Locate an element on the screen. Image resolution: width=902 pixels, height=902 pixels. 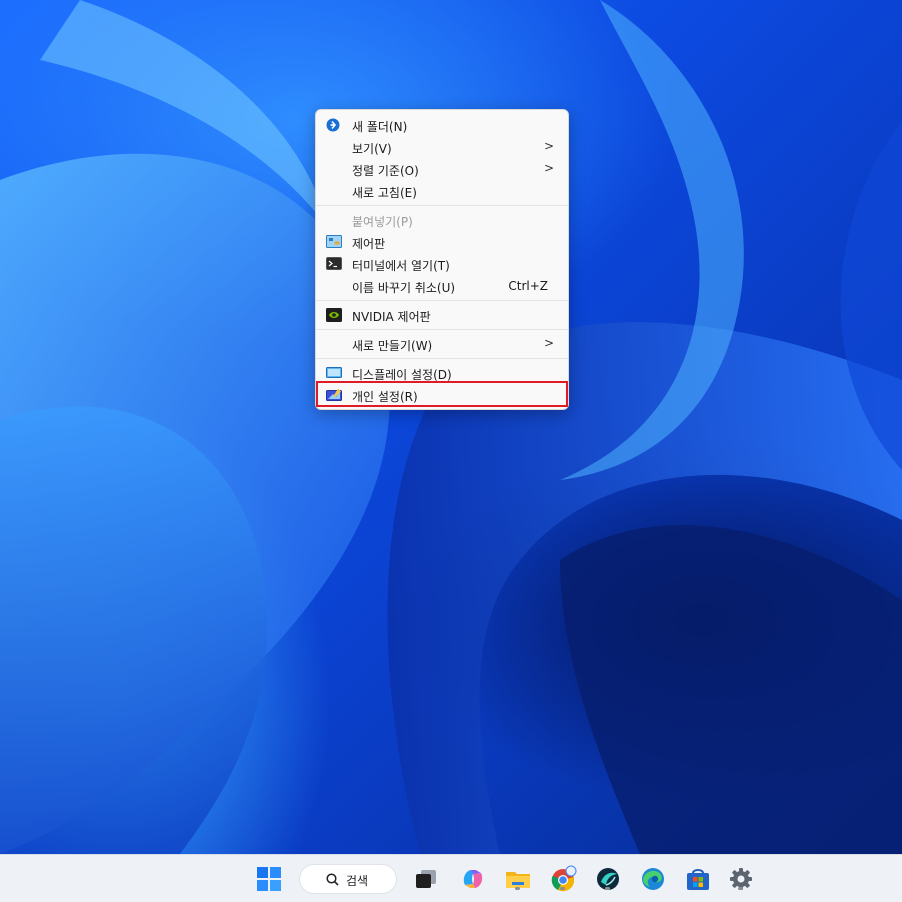
menu-item-label: 새 폴더(N) is located at coordinates (380, 127).